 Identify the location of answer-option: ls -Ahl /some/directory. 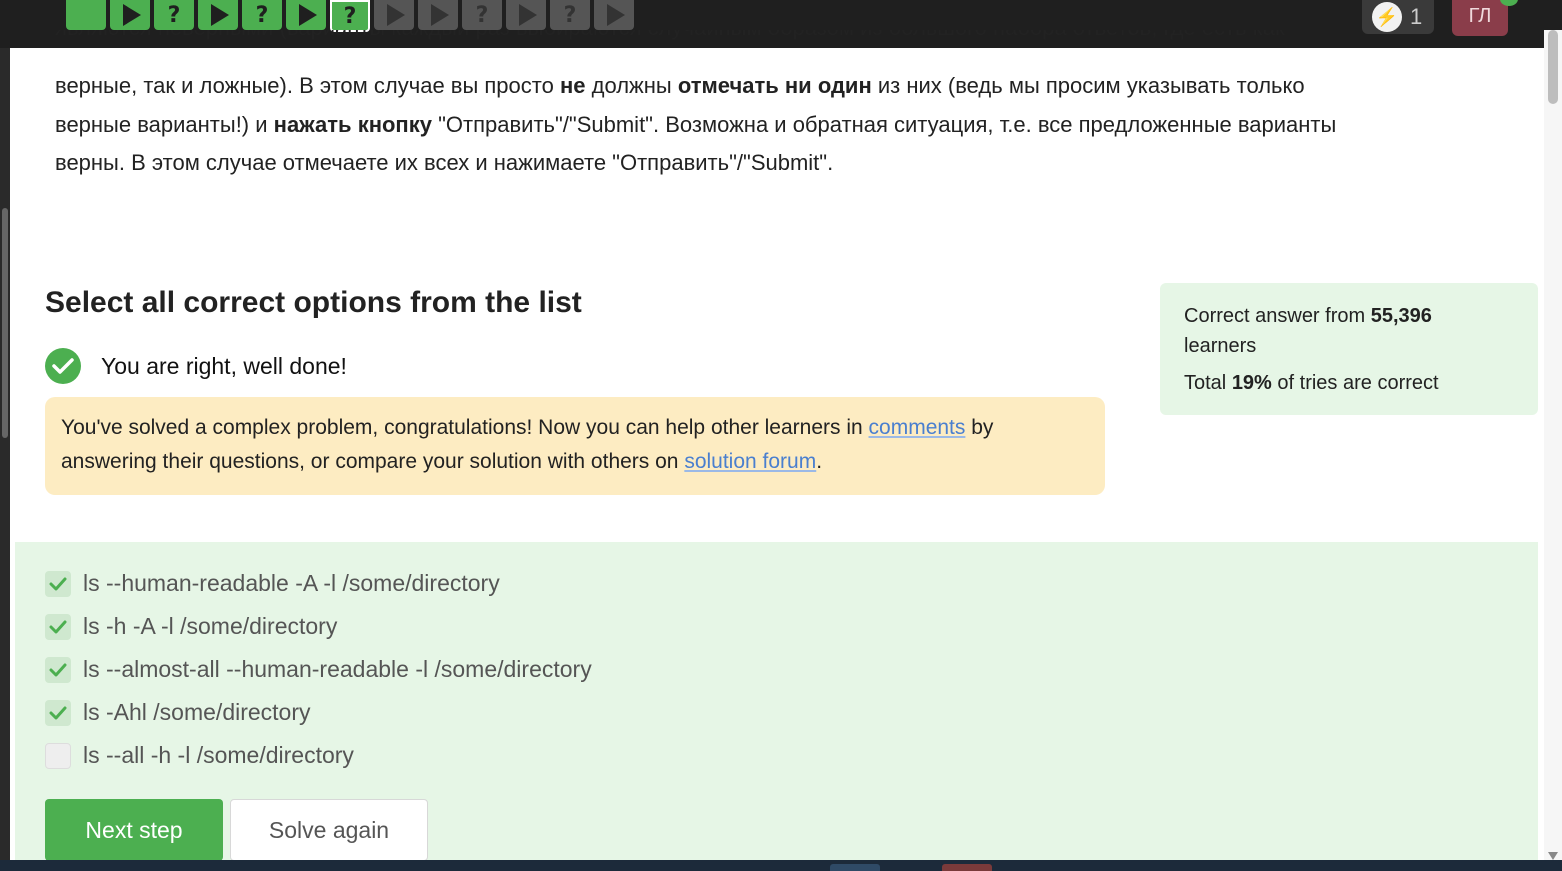
(178, 712).